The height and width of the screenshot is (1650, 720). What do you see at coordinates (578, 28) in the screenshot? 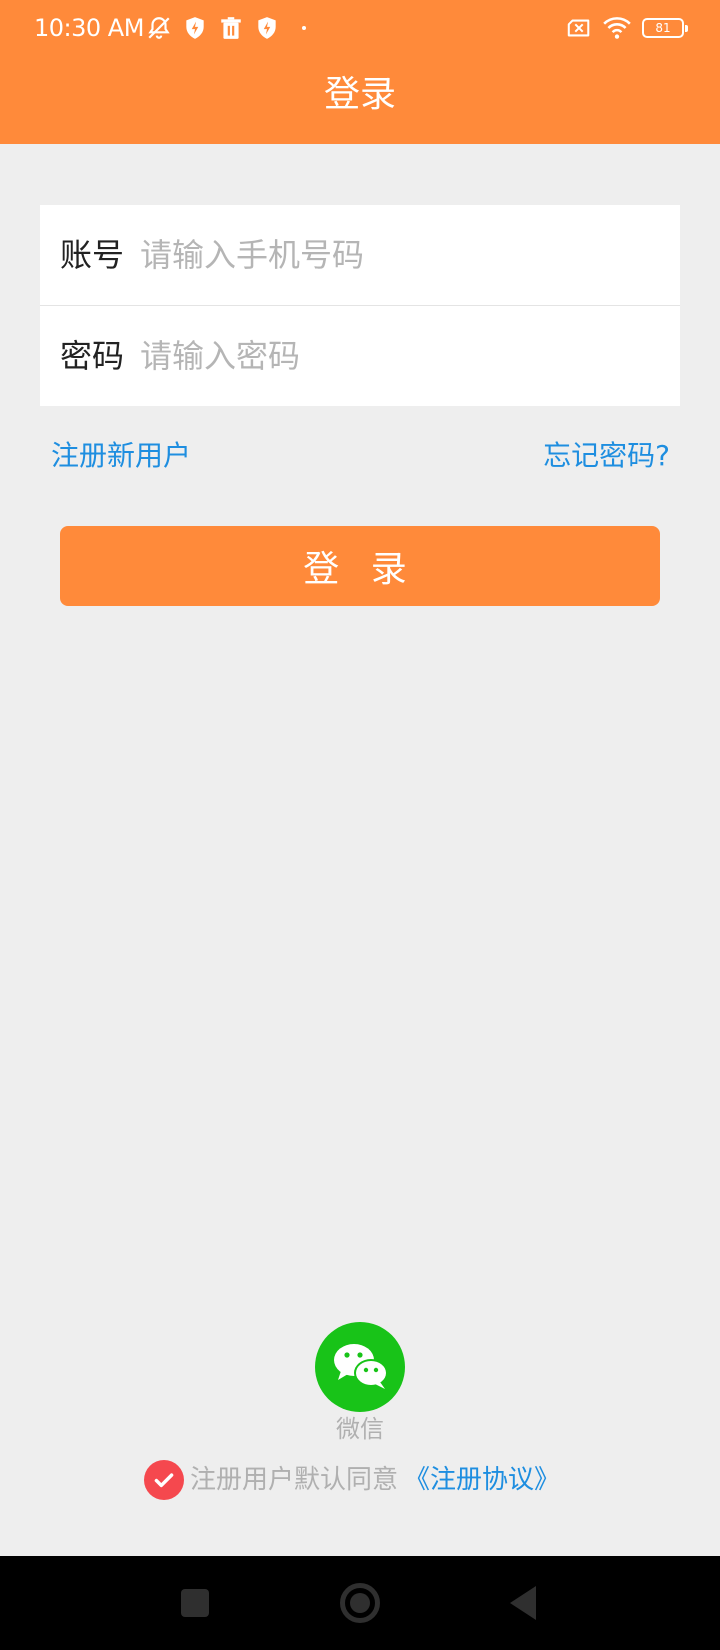
I see `sim-x-icon` at bounding box center [578, 28].